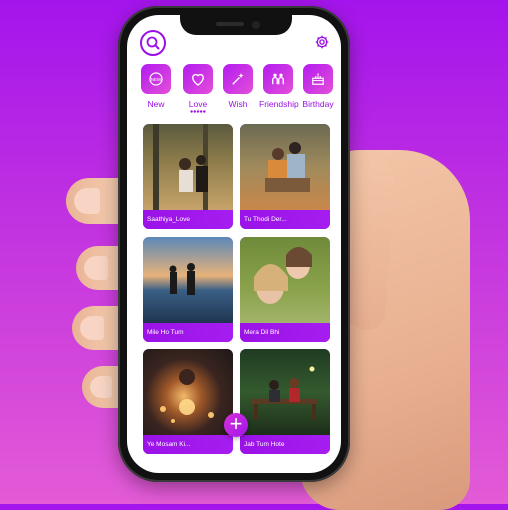  I want to click on birthday-cake-icon, so click(318, 79).